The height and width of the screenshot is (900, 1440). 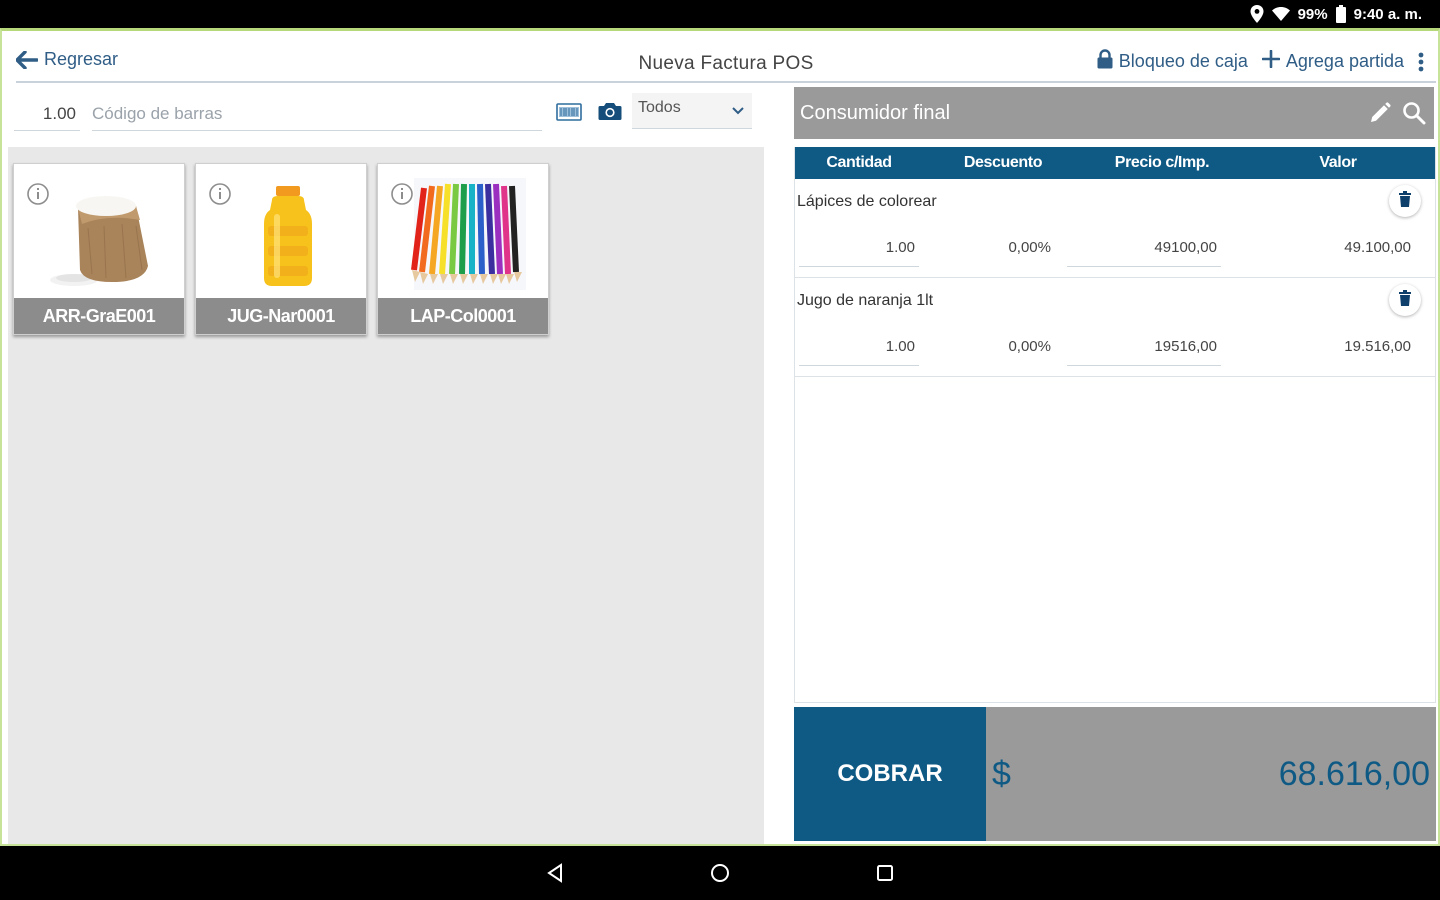 I want to click on category-selected: Todos, so click(x=659, y=107).